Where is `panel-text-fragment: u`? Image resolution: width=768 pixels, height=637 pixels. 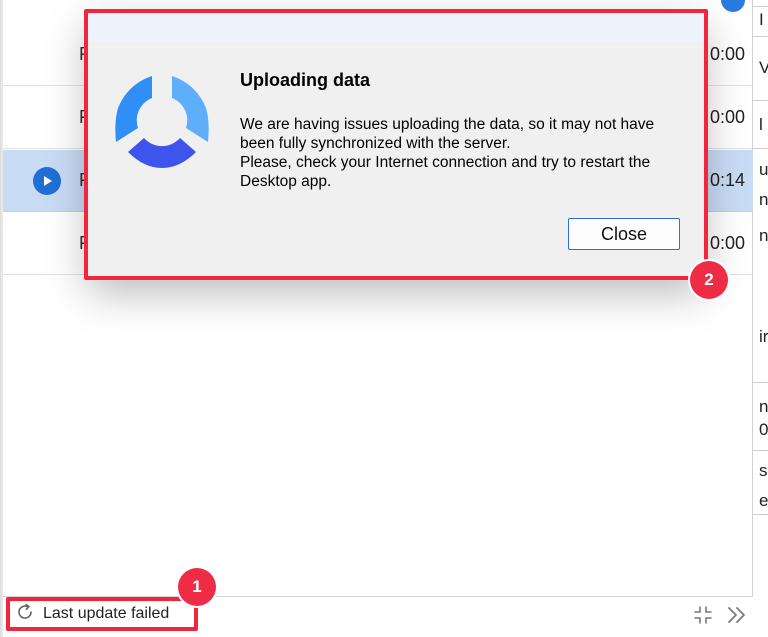
panel-text-fragment: u is located at coordinates (763, 169).